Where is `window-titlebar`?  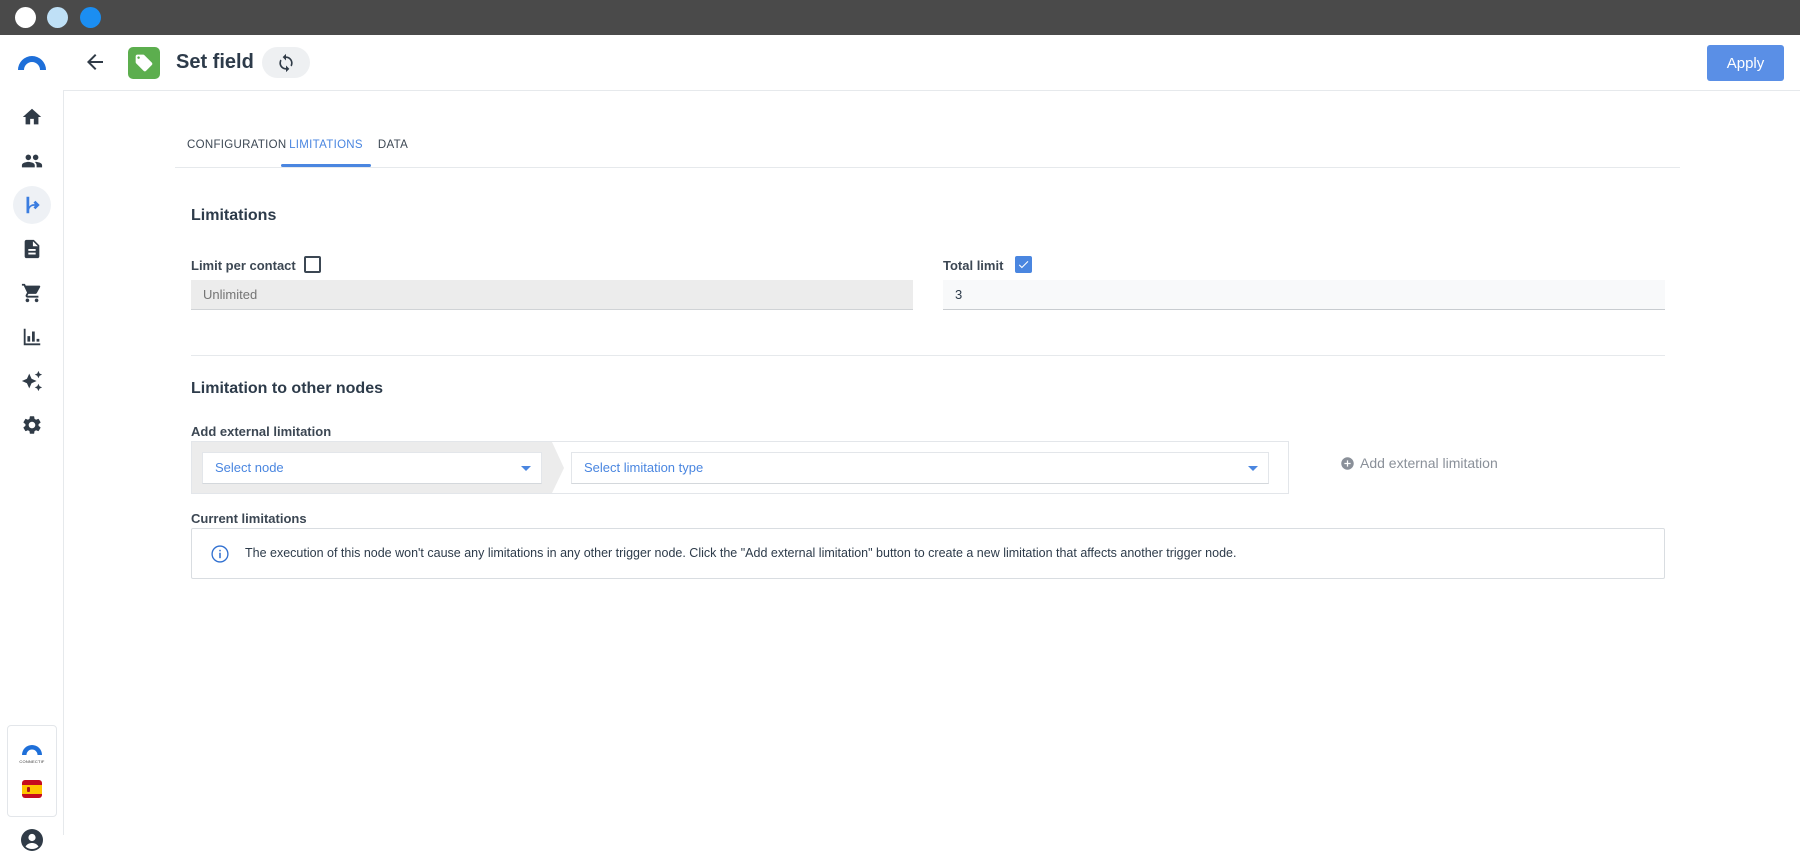 window-titlebar is located at coordinates (900, 17).